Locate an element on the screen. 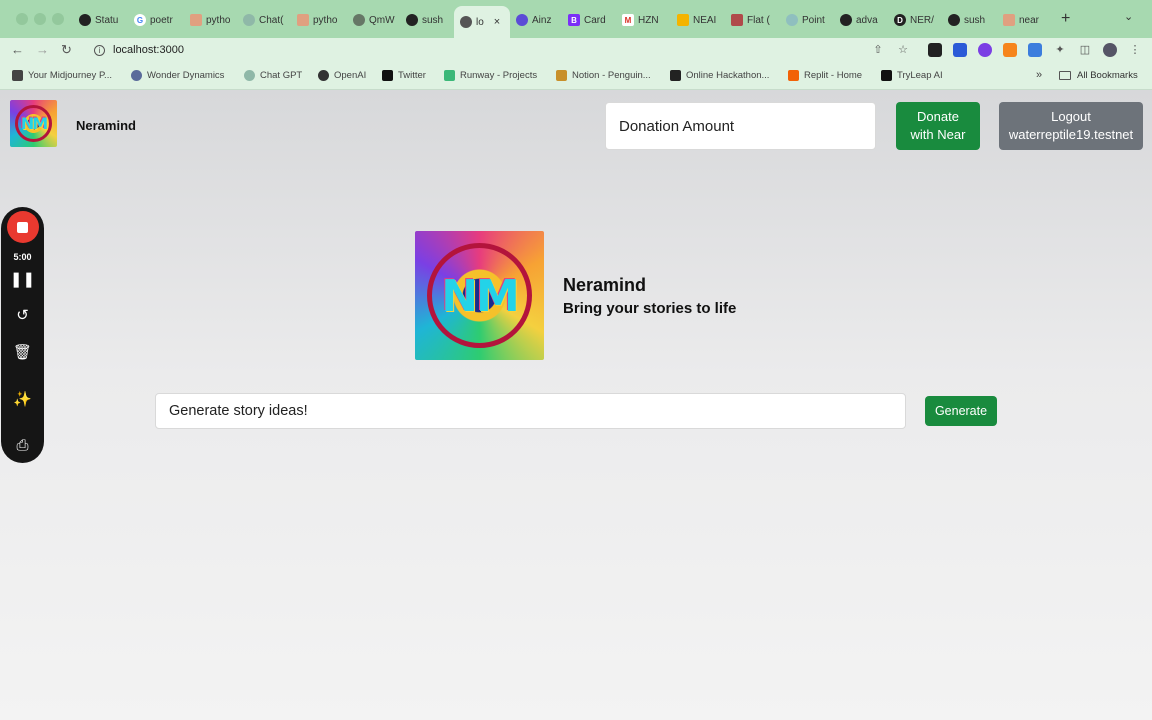  bookmark-label: Wonder Dynamics is located at coordinates (186, 75).